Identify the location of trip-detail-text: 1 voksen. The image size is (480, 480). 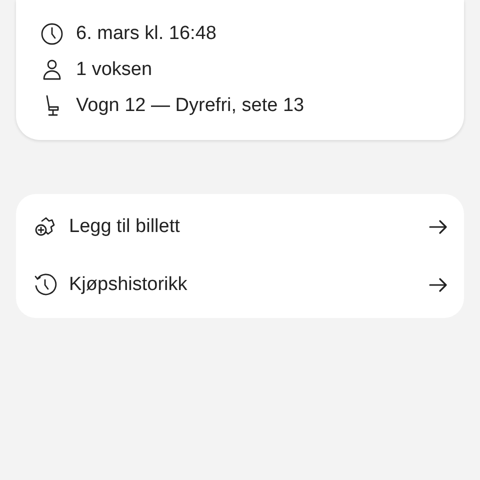
(114, 70).